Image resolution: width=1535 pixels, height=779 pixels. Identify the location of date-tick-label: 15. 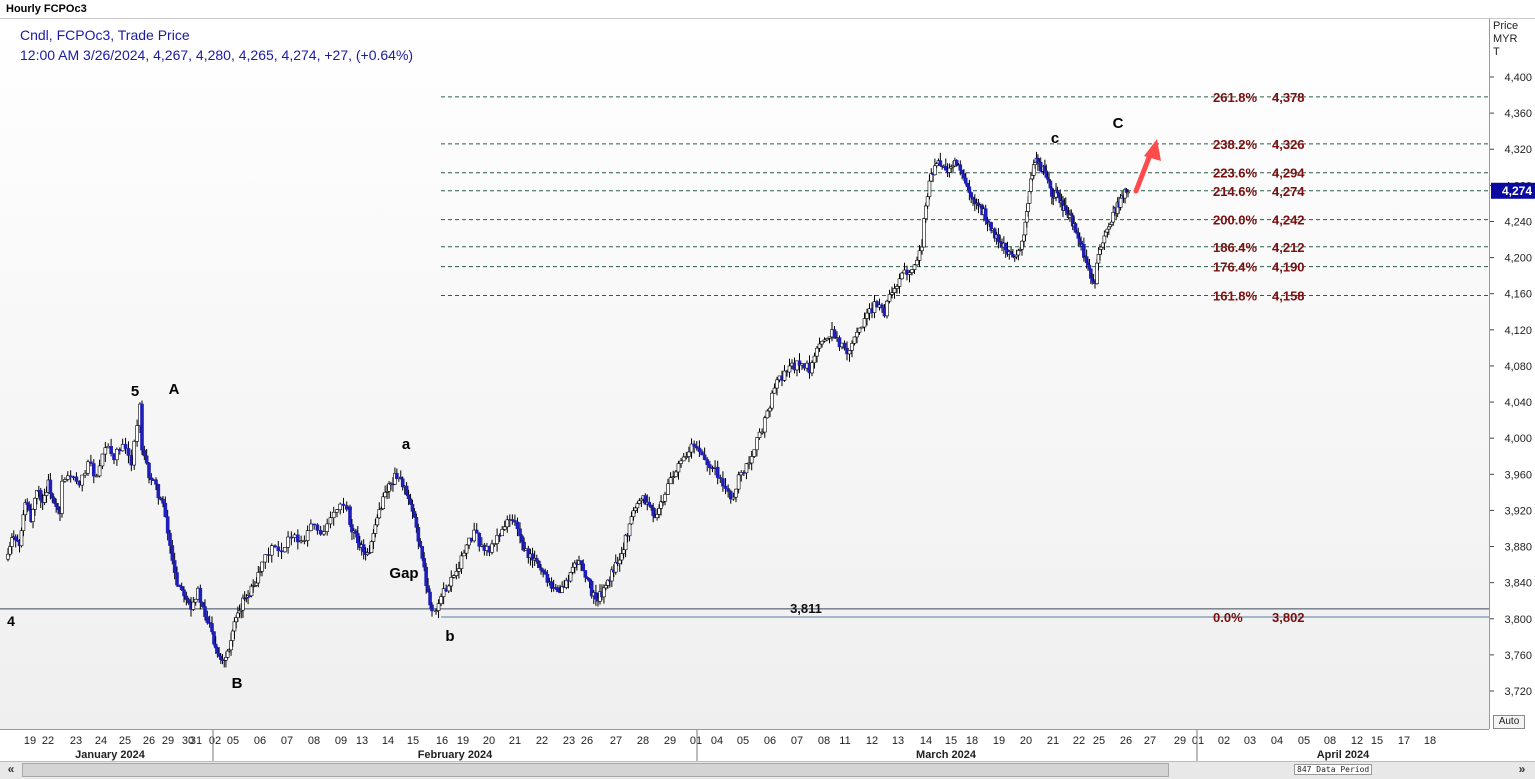
(951, 741).